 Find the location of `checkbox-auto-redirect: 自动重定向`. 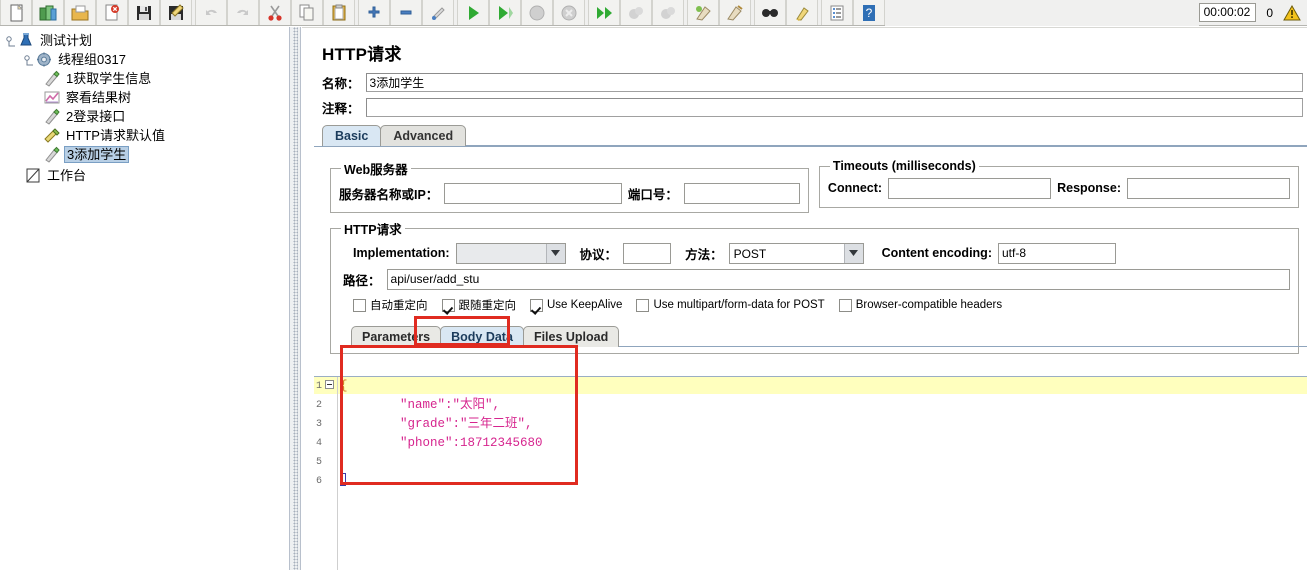

checkbox-auto-redirect: 自动重定向 is located at coordinates (390, 305).